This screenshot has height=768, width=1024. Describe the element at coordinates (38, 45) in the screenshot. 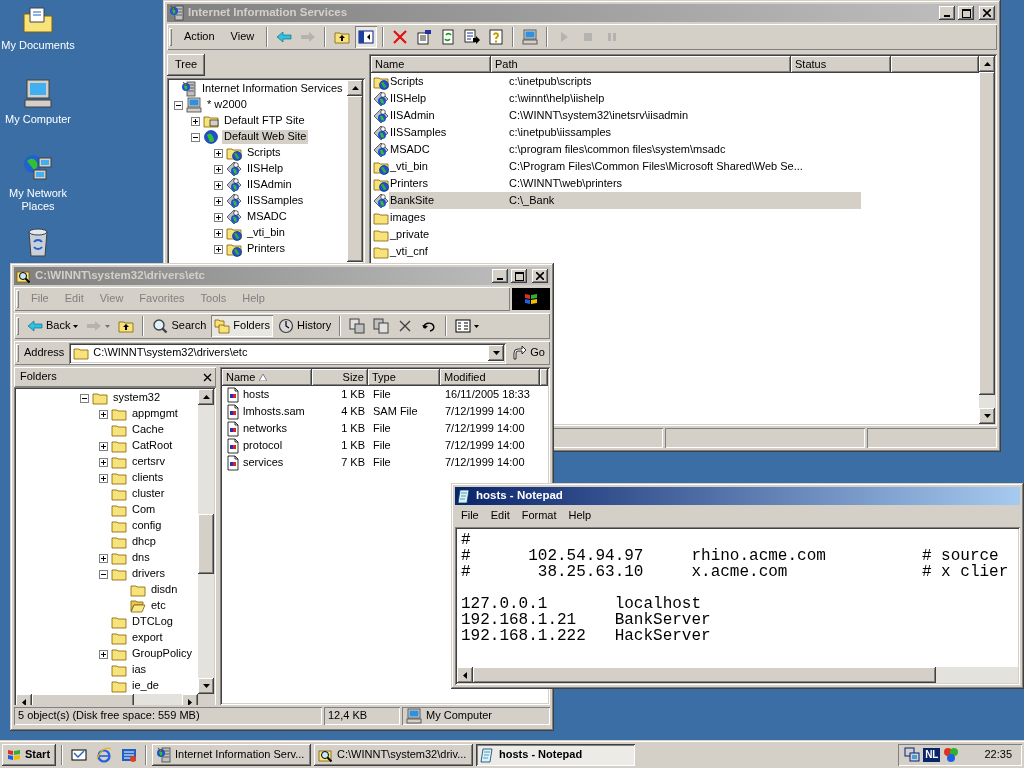

I see `desktop-icon-label: My Documents` at that location.